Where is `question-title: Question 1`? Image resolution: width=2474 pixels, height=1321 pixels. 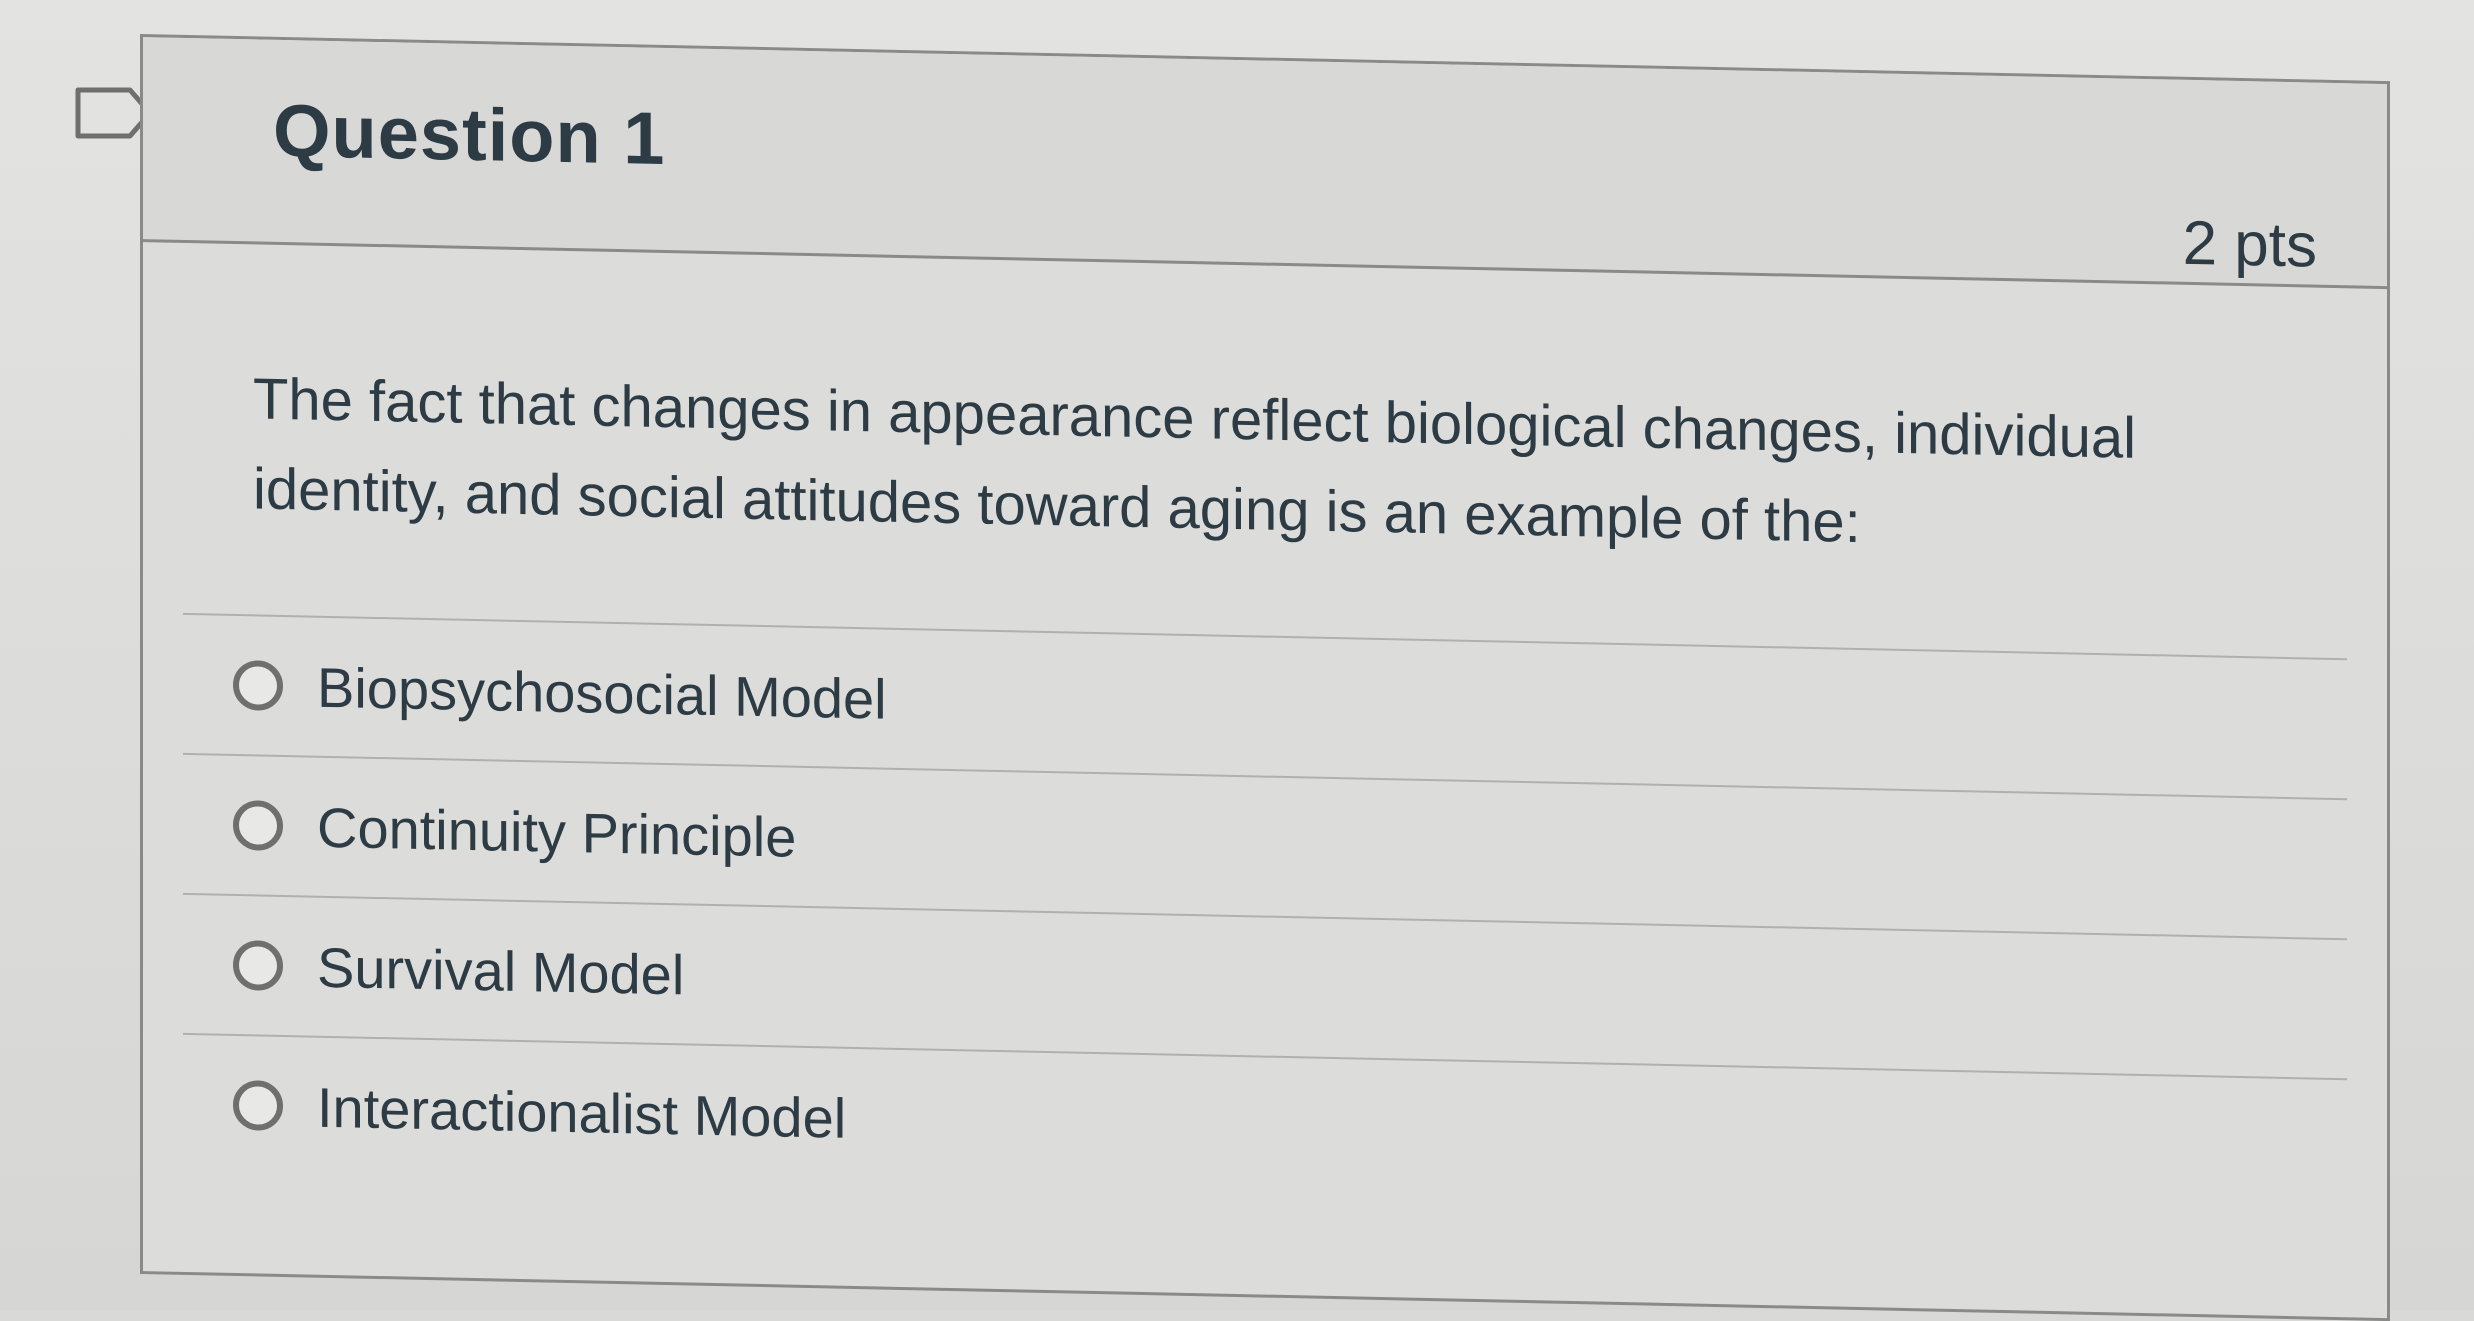 question-title: Question 1 is located at coordinates (469, 134).